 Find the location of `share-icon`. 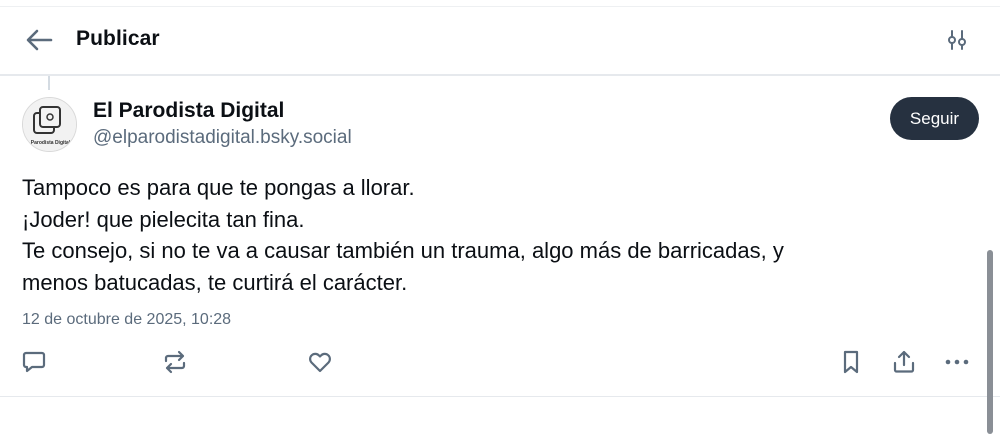

share-icon is located at coordinates (904, 361).